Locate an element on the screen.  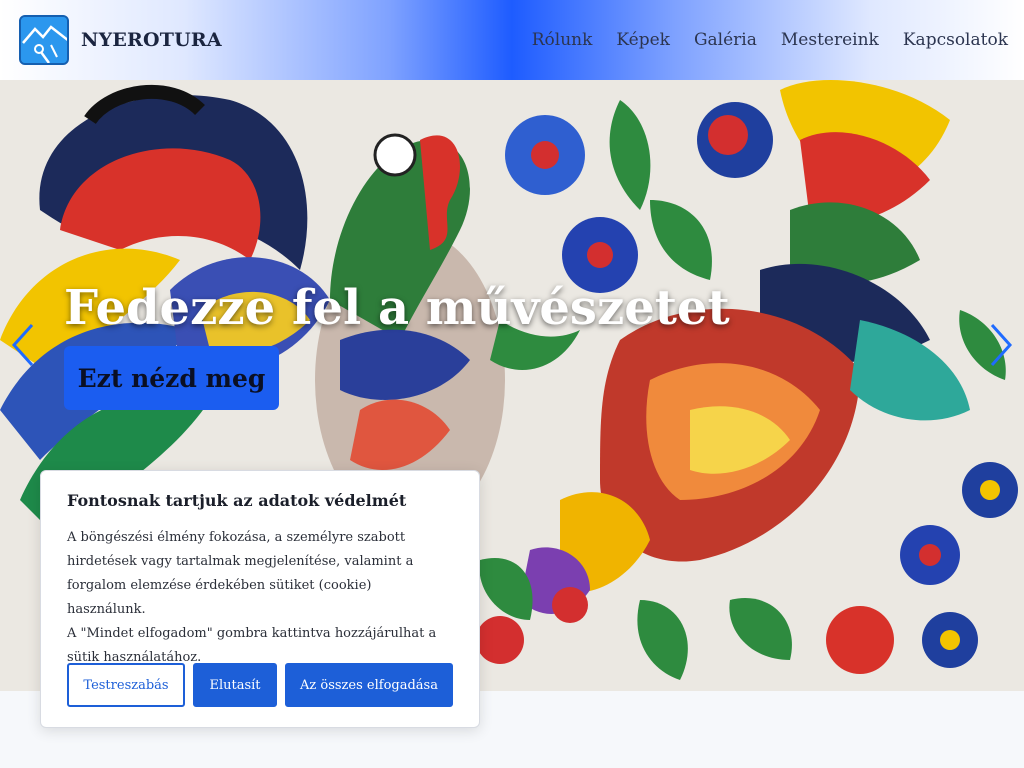
chevron-left-icon is located at coordinates (22, 345).